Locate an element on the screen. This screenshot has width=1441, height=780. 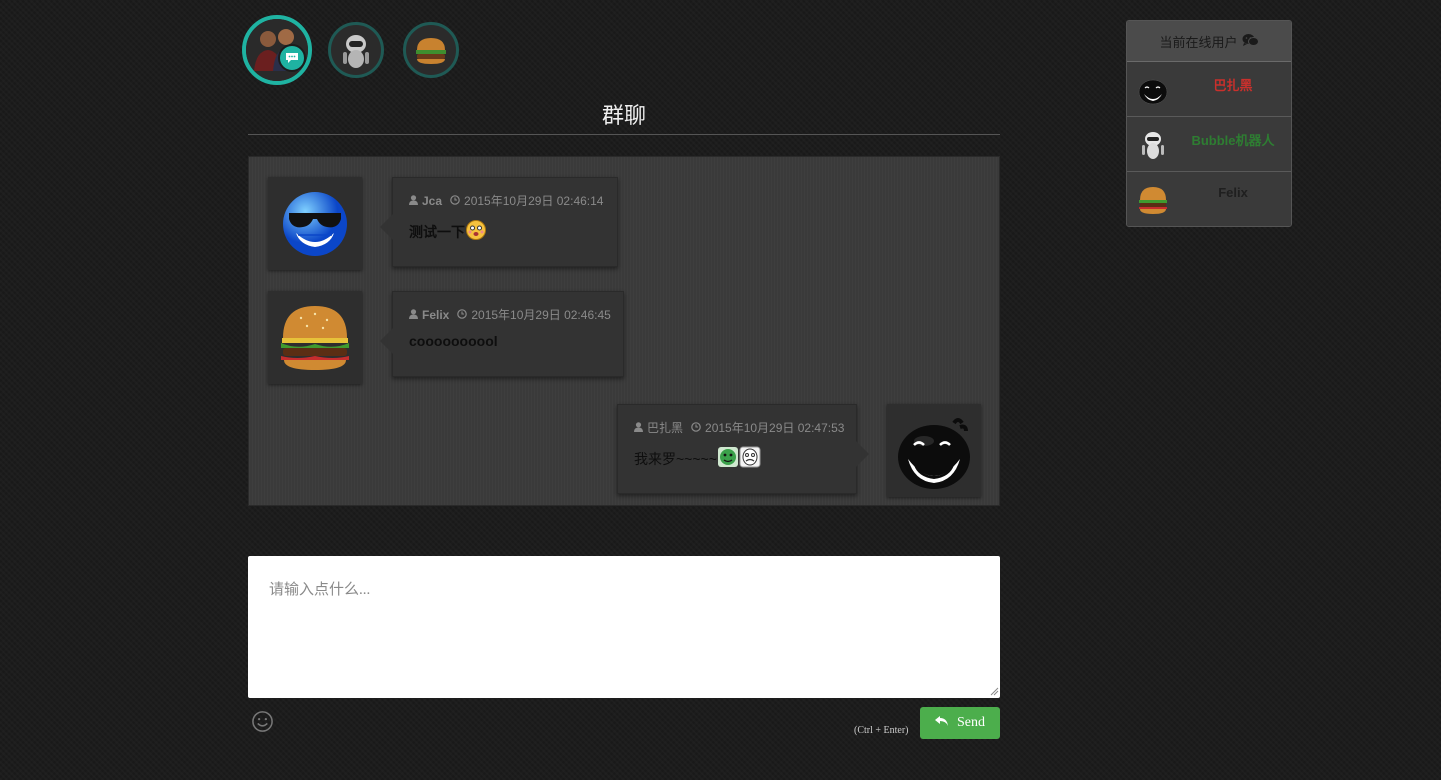
online-users-title: 当前在线用户 is located at coordinates (1198, 42).